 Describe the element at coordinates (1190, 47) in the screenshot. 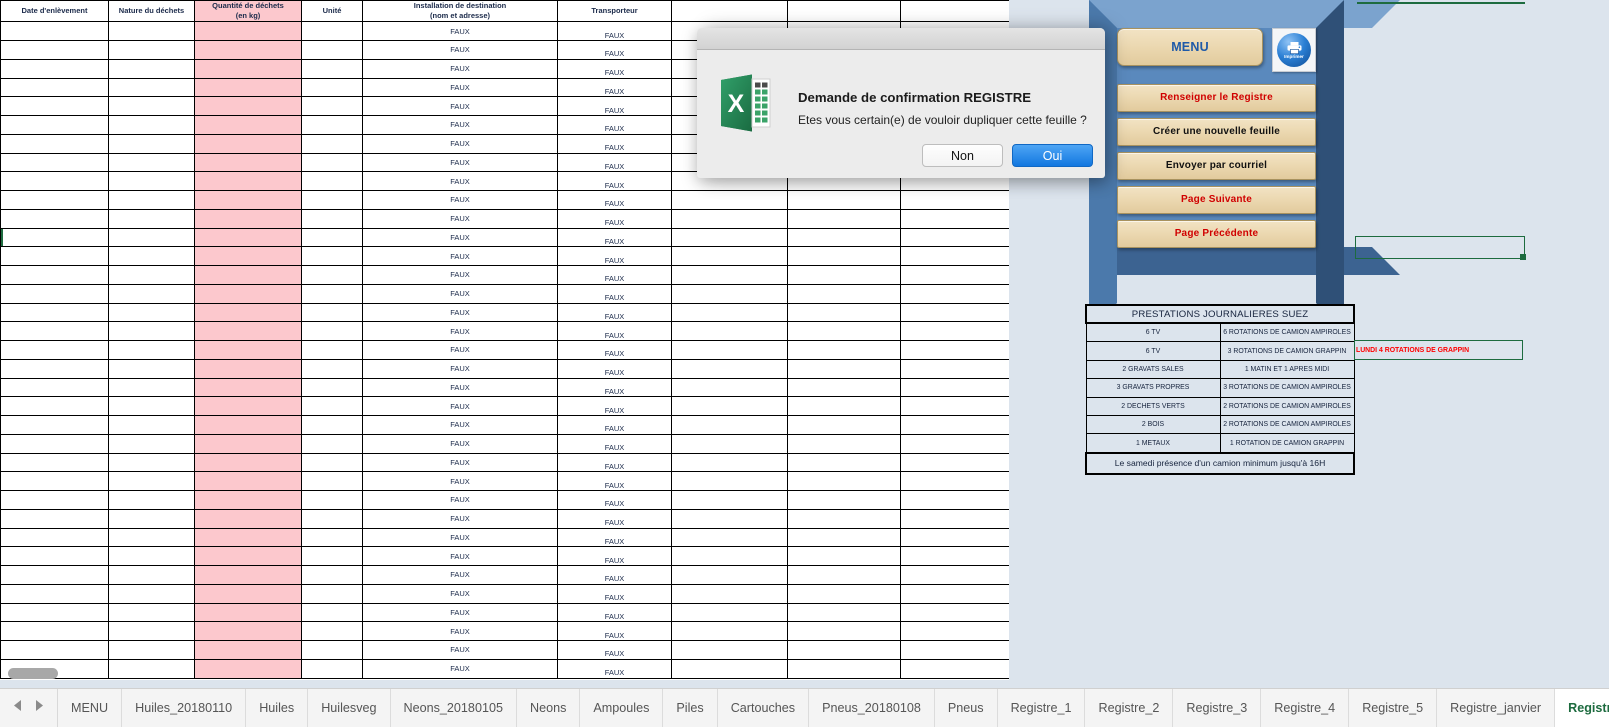

I see `menu-button: MENU` at that location.